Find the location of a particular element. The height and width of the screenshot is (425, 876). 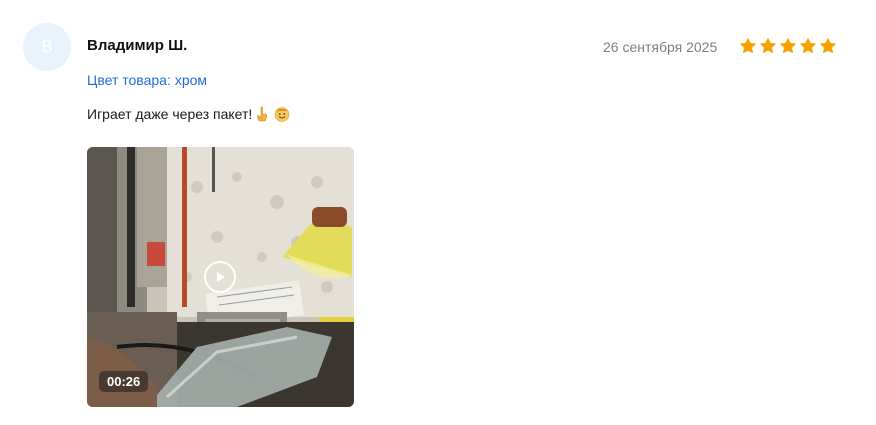

avatar: В is located at coordinates (47, 47).